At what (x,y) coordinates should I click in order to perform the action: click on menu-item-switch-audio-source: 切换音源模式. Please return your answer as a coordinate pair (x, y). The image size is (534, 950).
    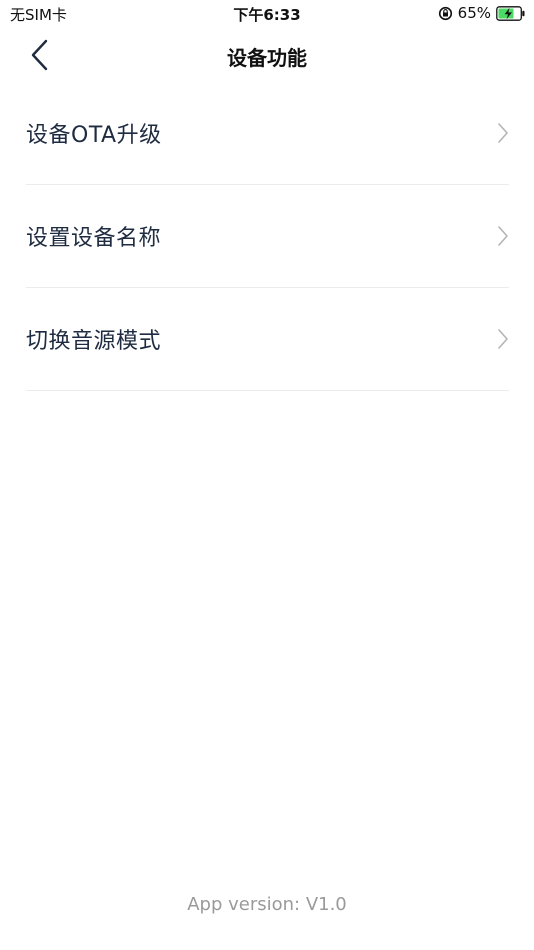
    Looking at the image, I should click on (267, 339).